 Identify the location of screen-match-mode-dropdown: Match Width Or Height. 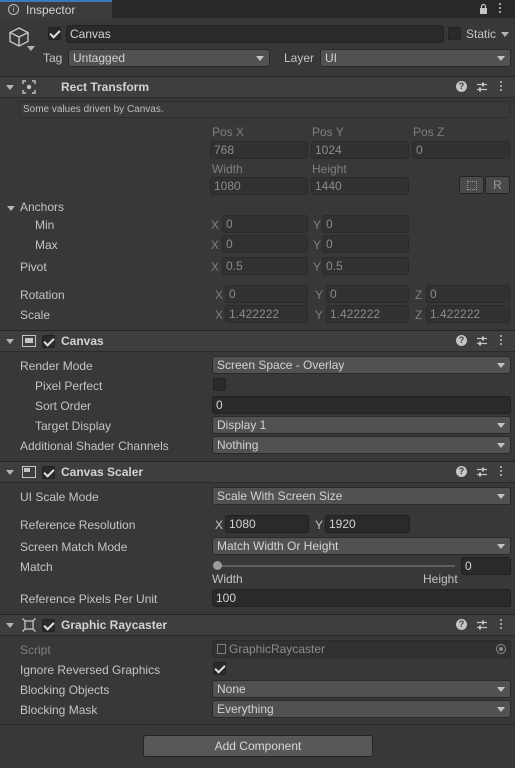
(361, 546).